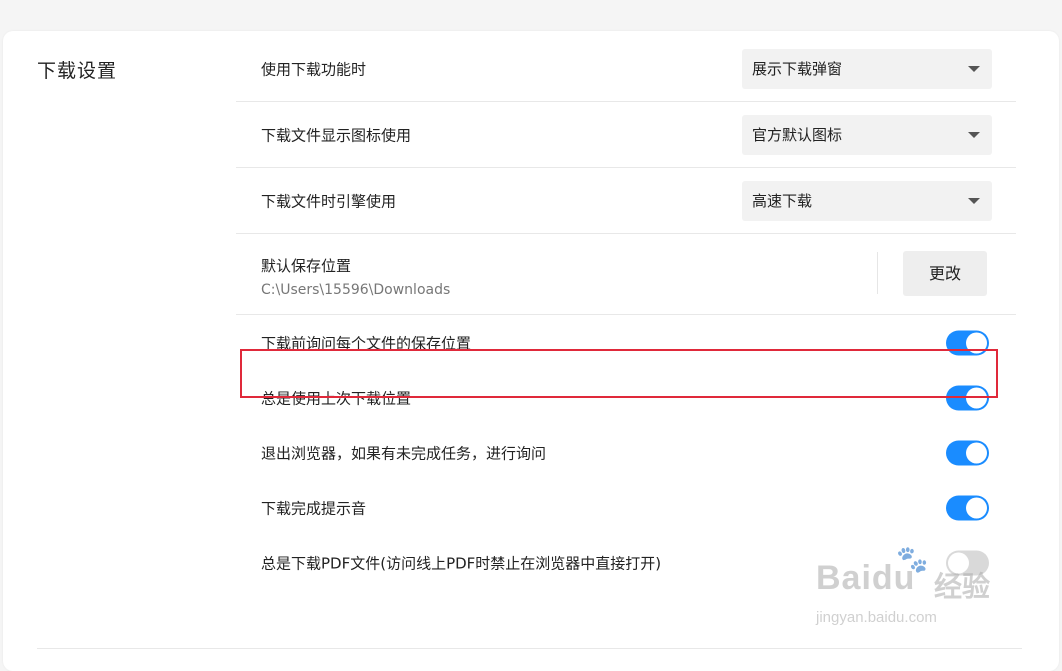  What do you see at coordinates (529, 648) in the screenshot?
I see `section-divider` at bounding box center [529, 648].